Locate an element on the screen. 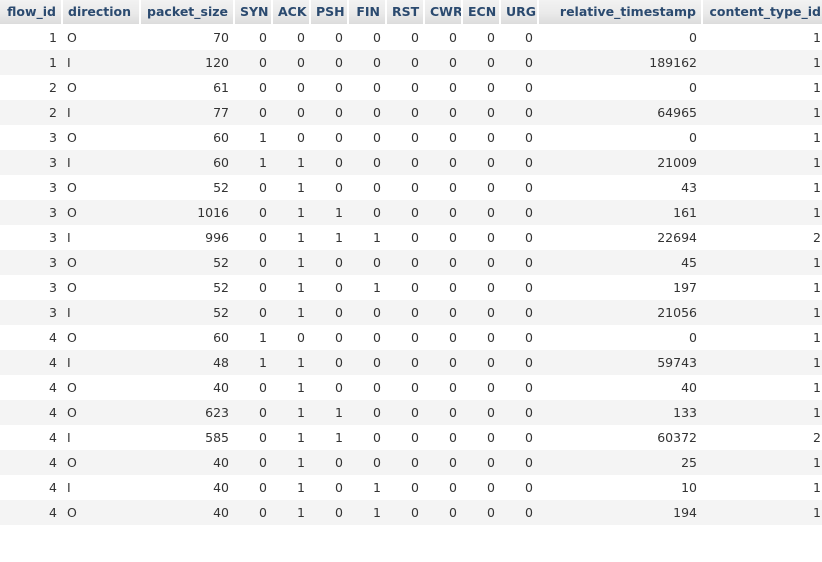 The height and width of the screenshot is (562, 822). cell-relative_timestamp: 45 is located at coordinates (689, 262).